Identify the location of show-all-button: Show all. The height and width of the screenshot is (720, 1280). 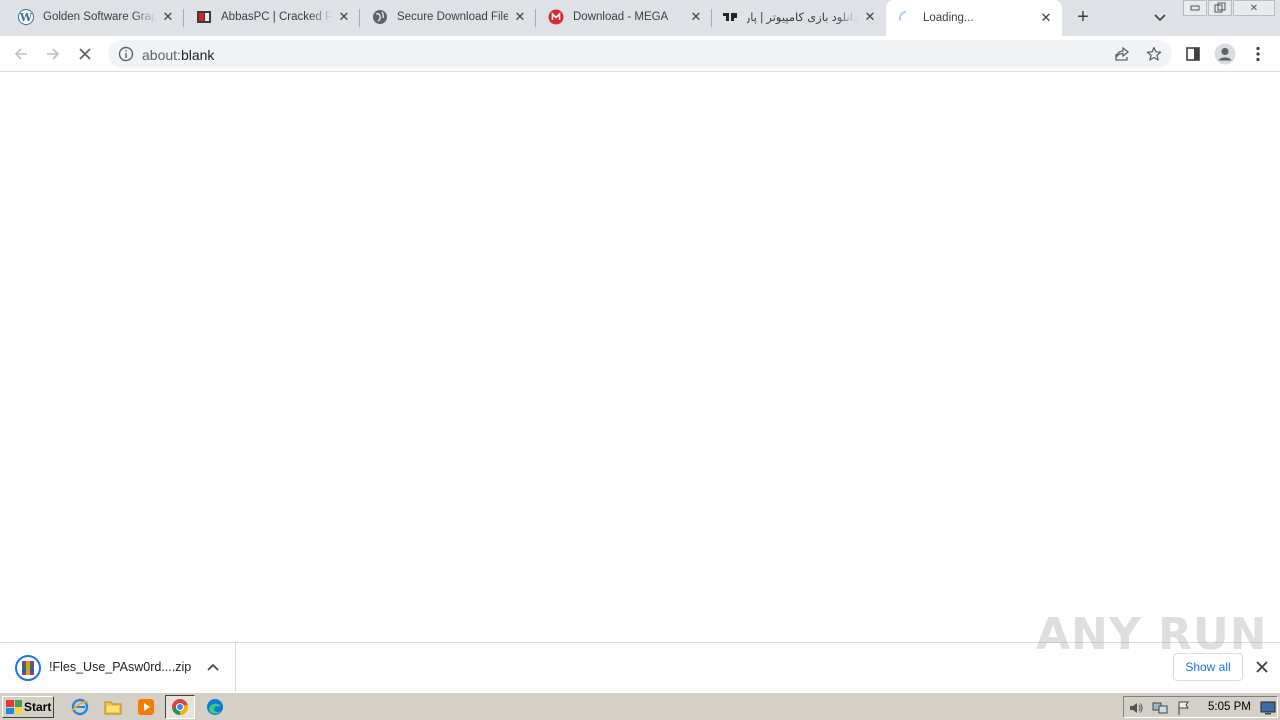
(1208, 667).